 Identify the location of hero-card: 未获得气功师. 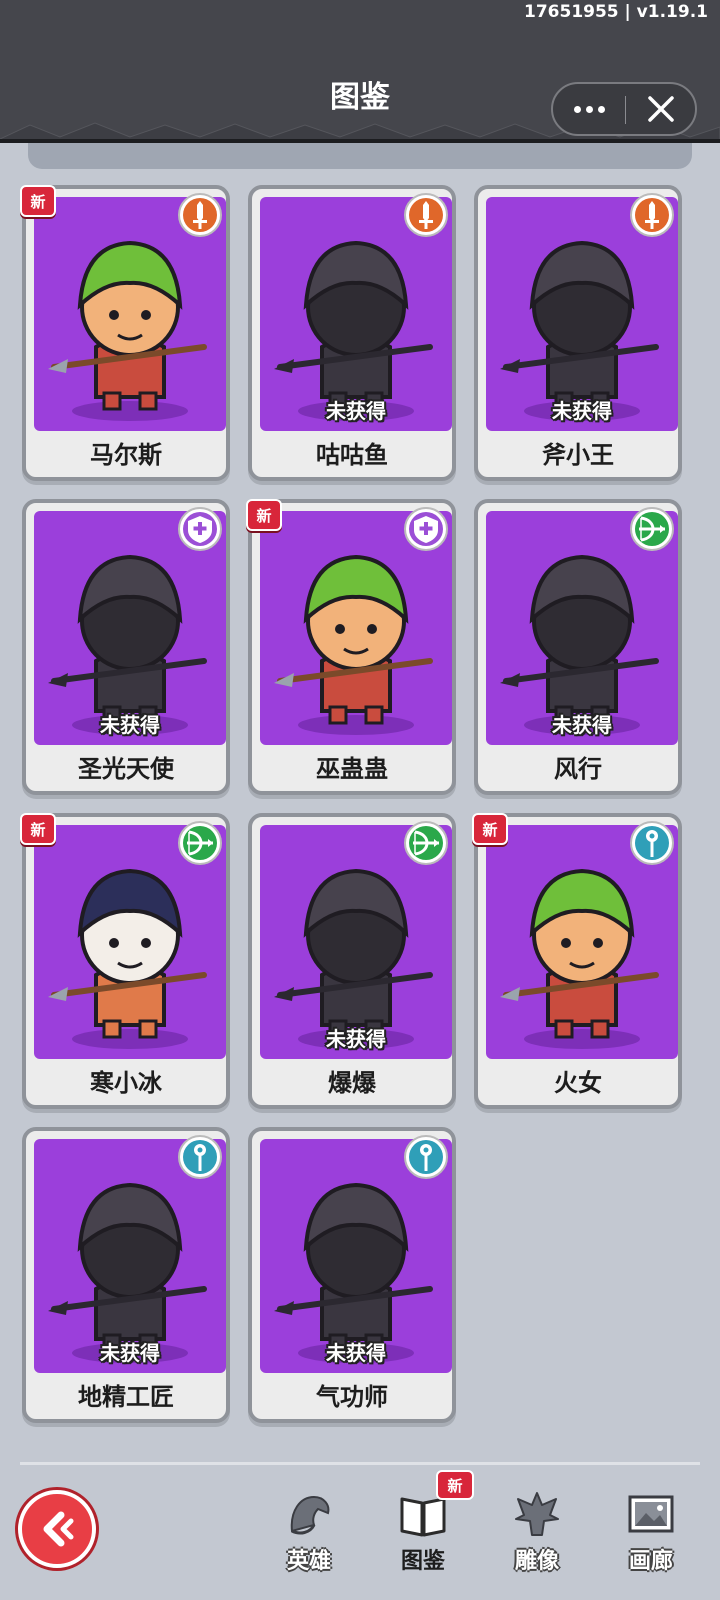
(352, 1275).